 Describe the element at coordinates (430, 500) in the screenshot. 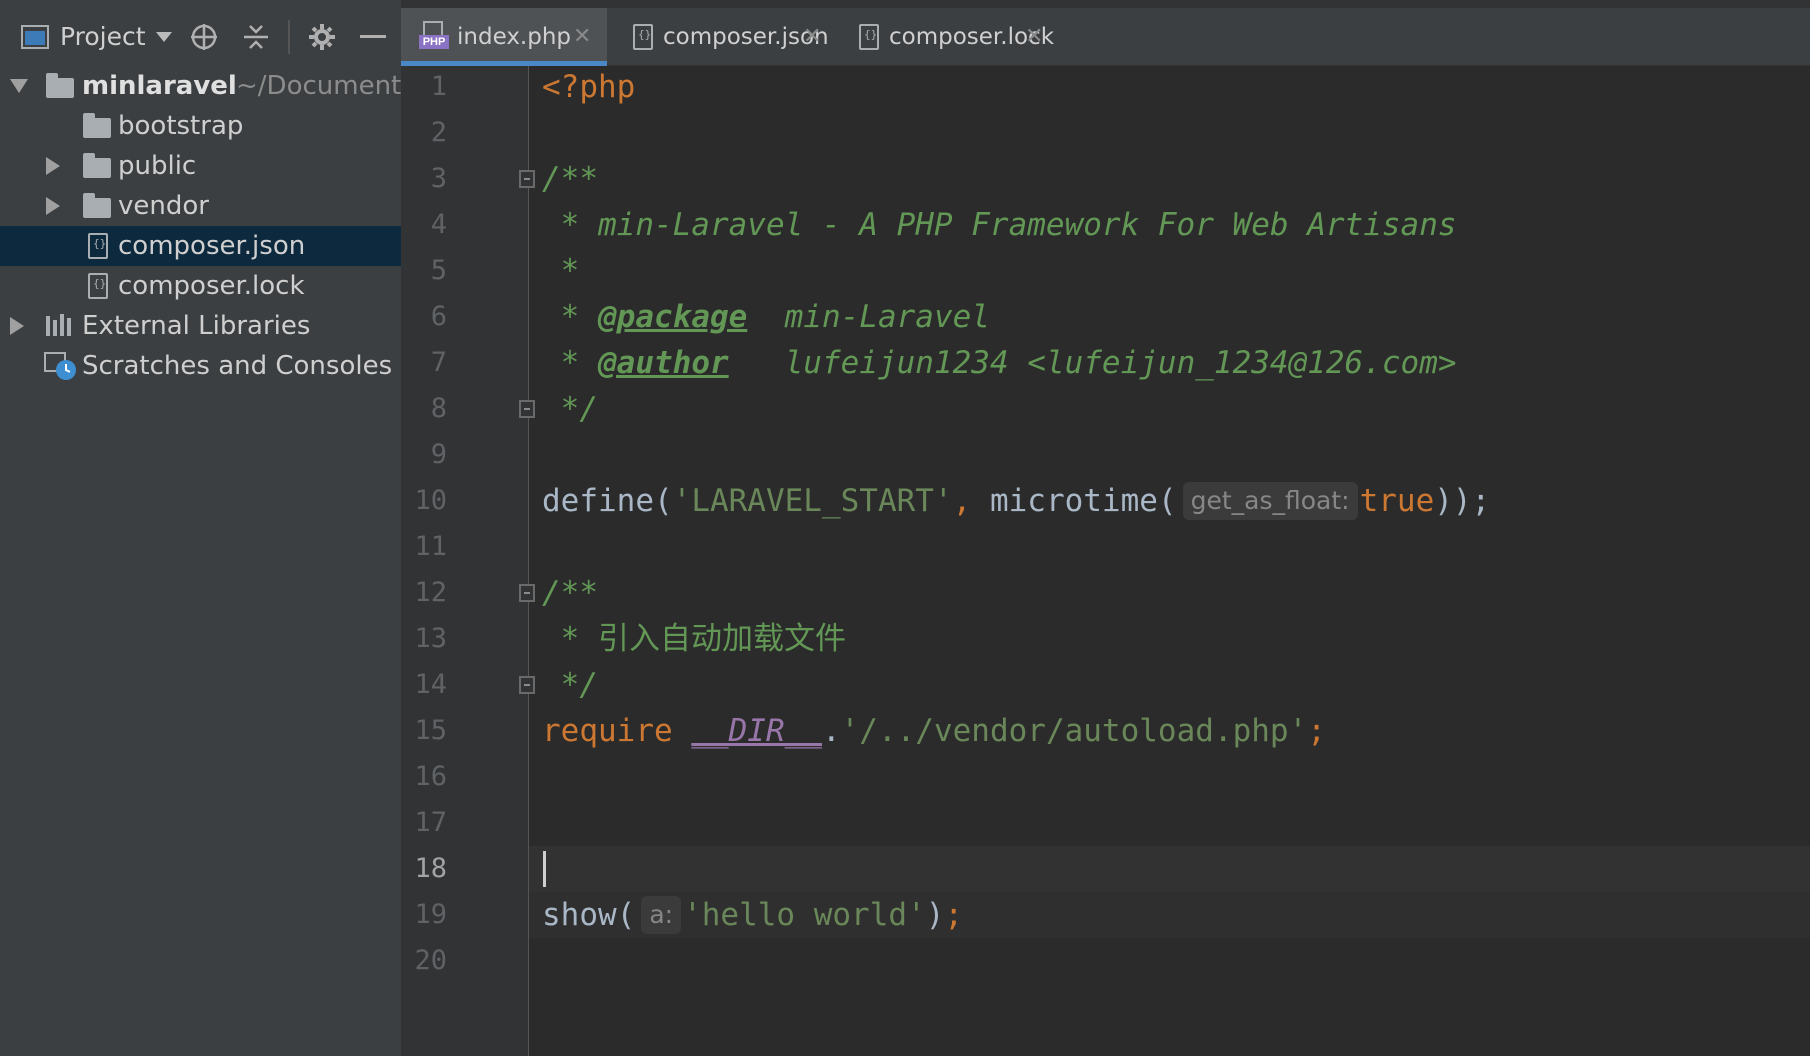

I see `line-number: 10` at that location.